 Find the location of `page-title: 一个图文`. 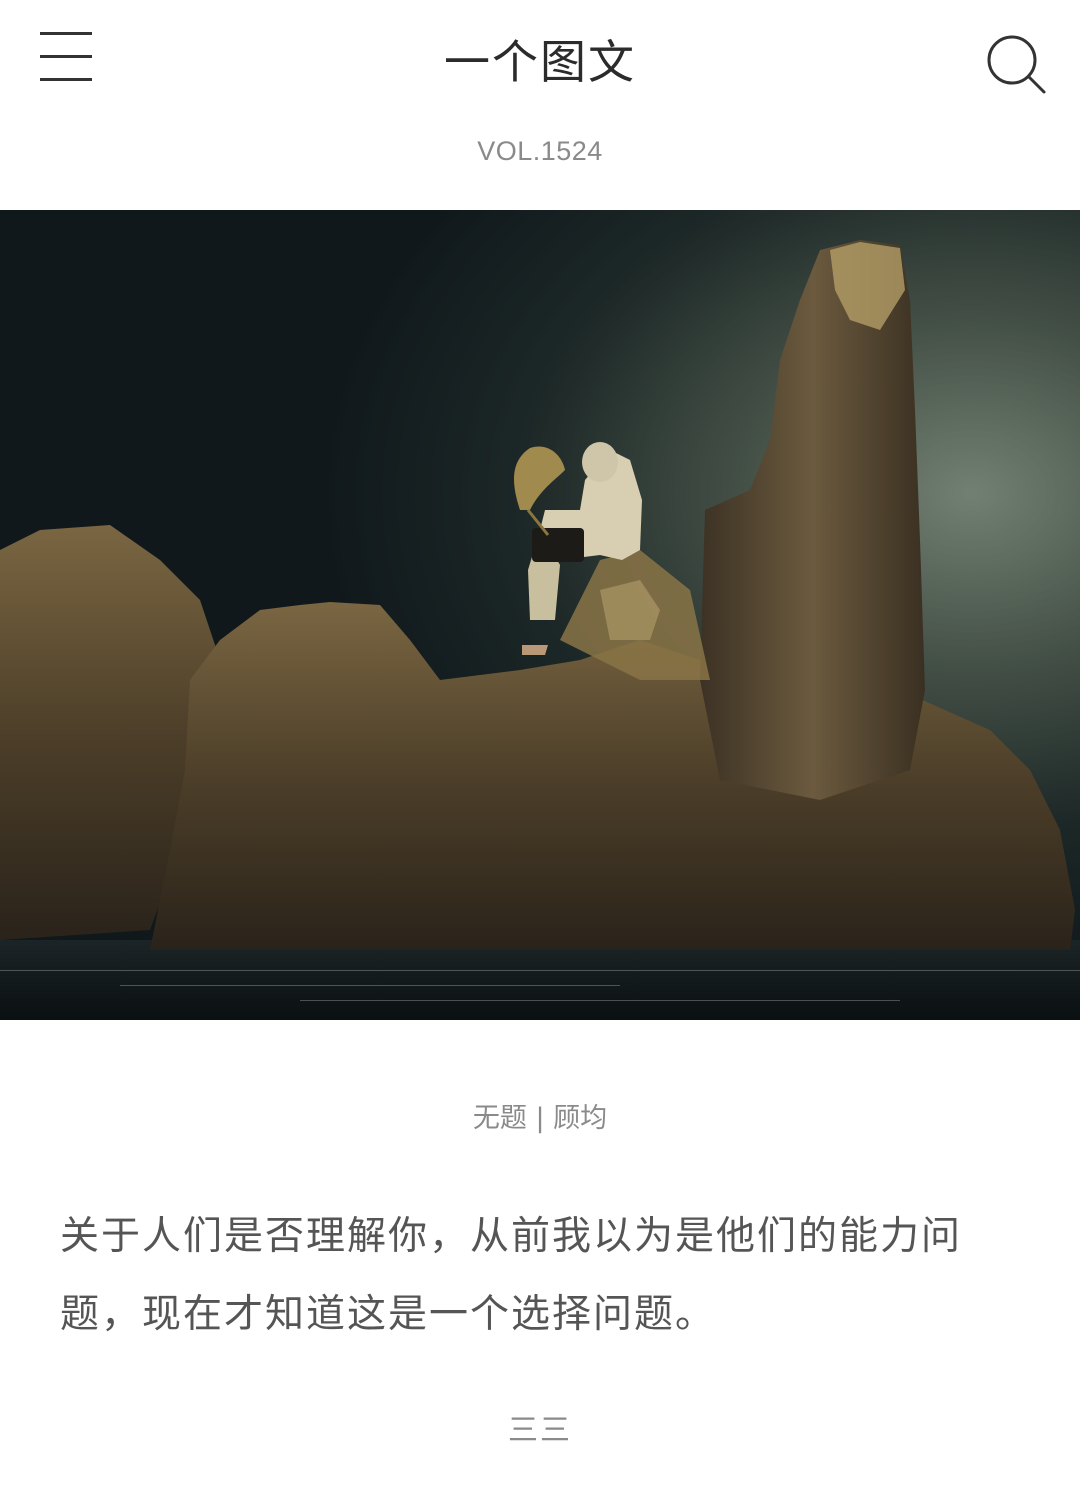

page-title: 一个图文 is located at coordinates (540, 62).